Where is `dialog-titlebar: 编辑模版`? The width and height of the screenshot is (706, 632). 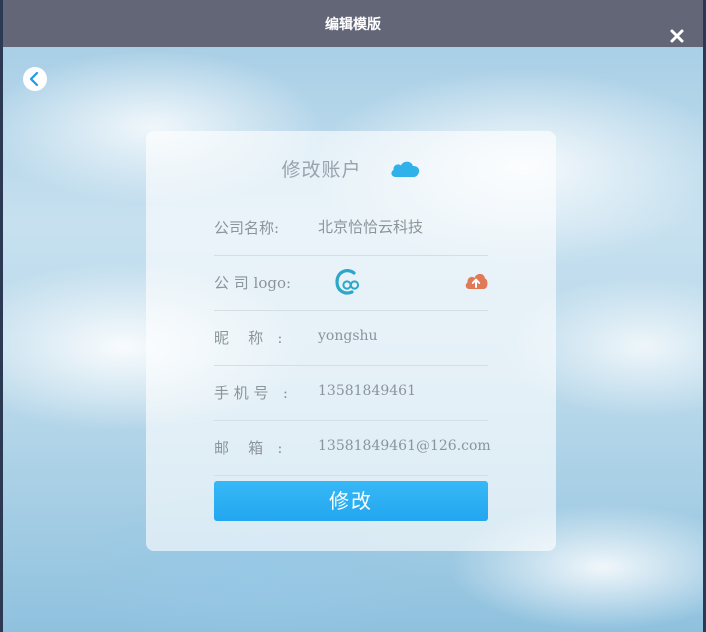 dialog-titlebar: 编辑模版 is located at coordinates (353, 23).